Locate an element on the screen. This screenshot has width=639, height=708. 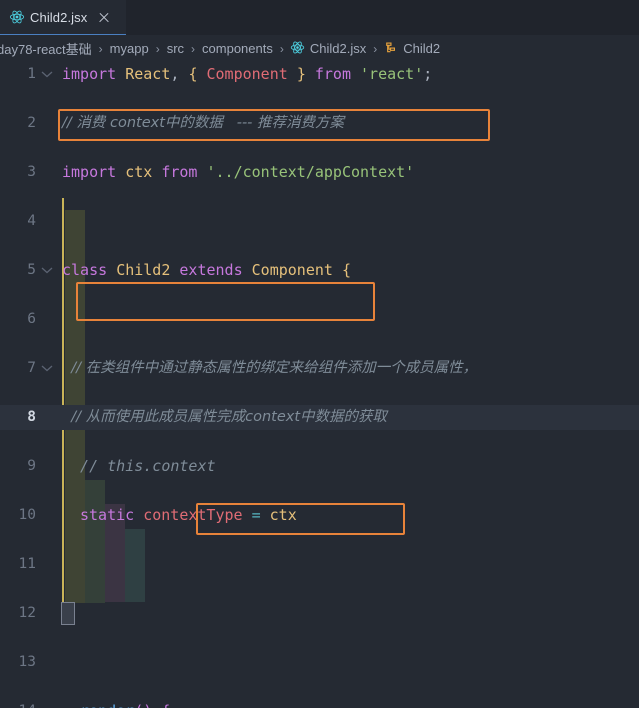
class-symbol-icon is located at coordinates (390, 49).